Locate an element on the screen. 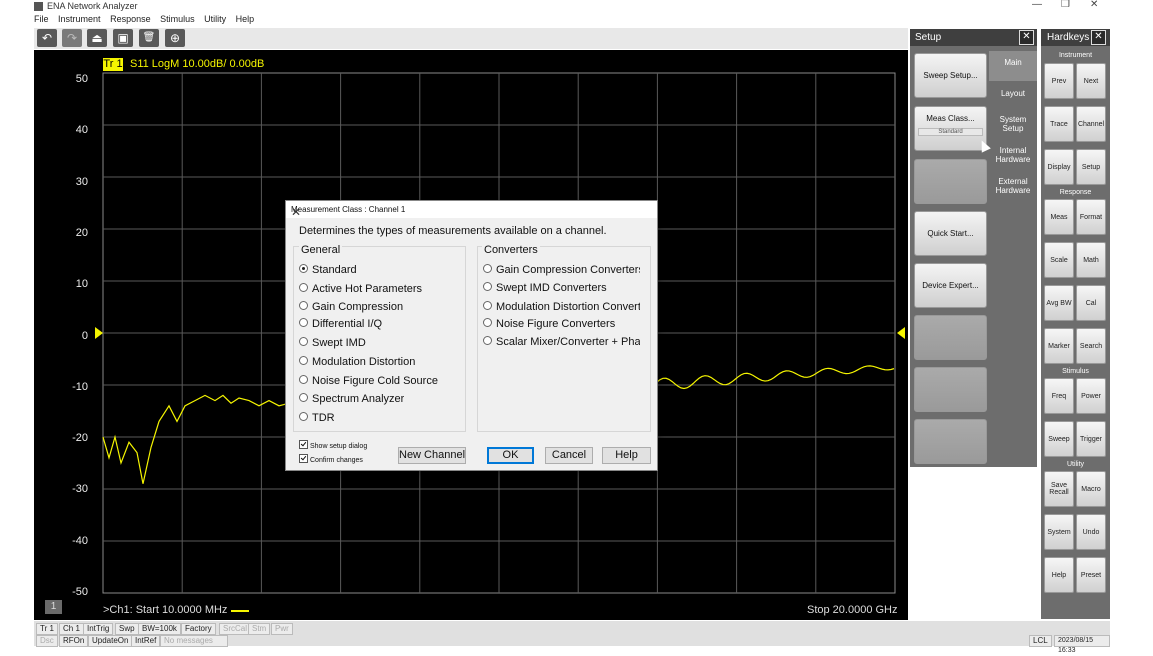 Image resolution: width=1153 pixels, height=656 pixels. minimize-icon: — is located at coordinates (1037, 5).